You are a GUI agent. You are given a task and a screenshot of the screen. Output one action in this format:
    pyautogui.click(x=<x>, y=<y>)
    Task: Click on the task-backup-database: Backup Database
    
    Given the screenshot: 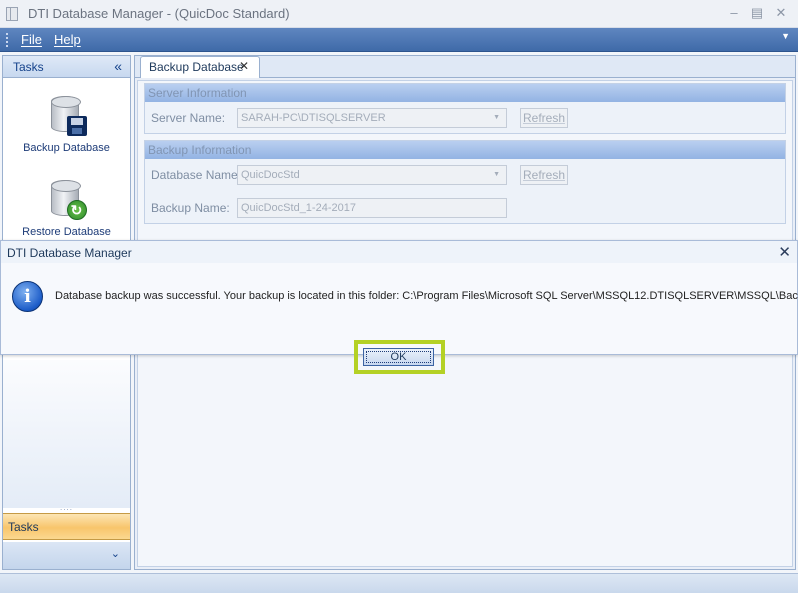 What is the action you would take?
    pyautogui.click(x=66, y=124)
    